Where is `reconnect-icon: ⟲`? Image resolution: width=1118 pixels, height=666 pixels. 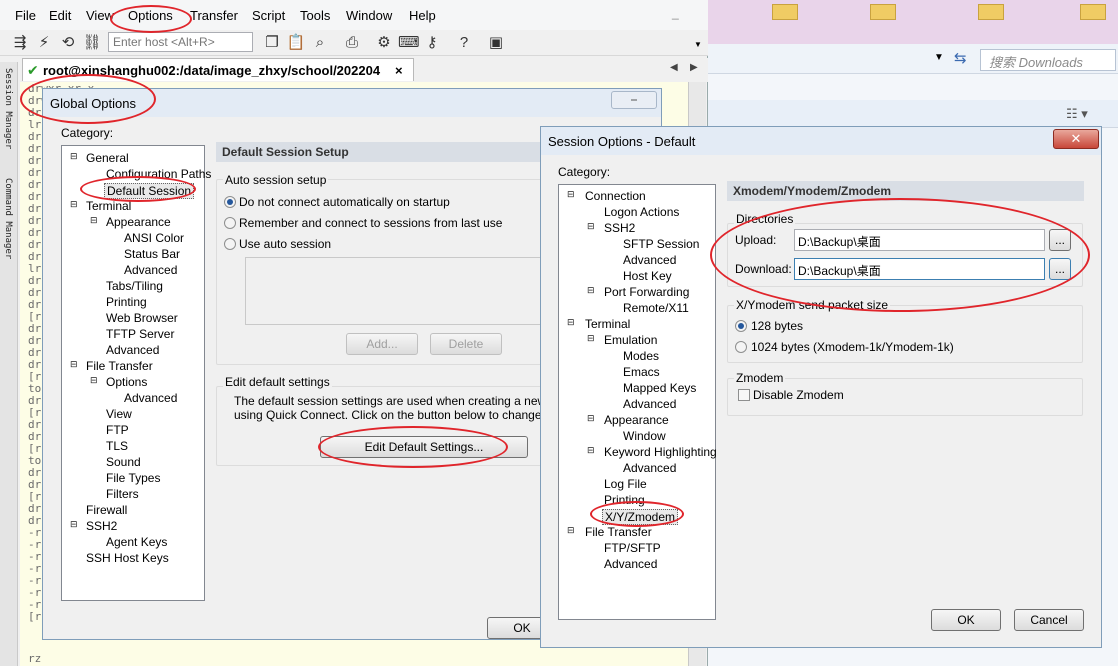 reconnect-icon: ⟲ is located at coordinates (68, 43).